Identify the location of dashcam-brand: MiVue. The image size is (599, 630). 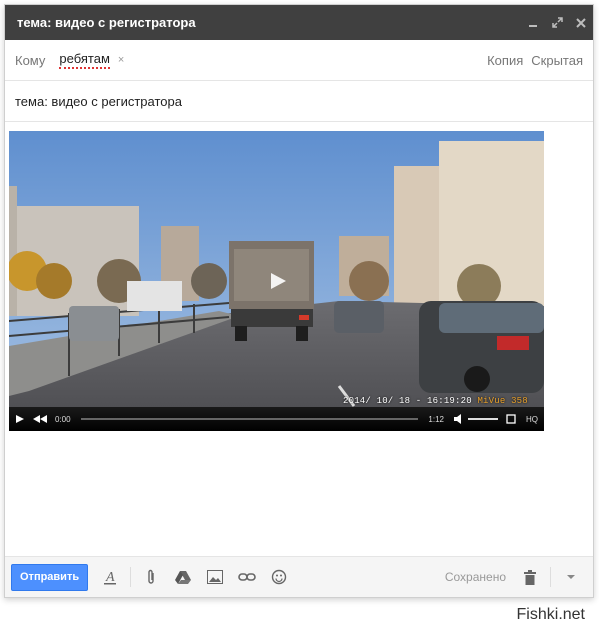
(491, 401).